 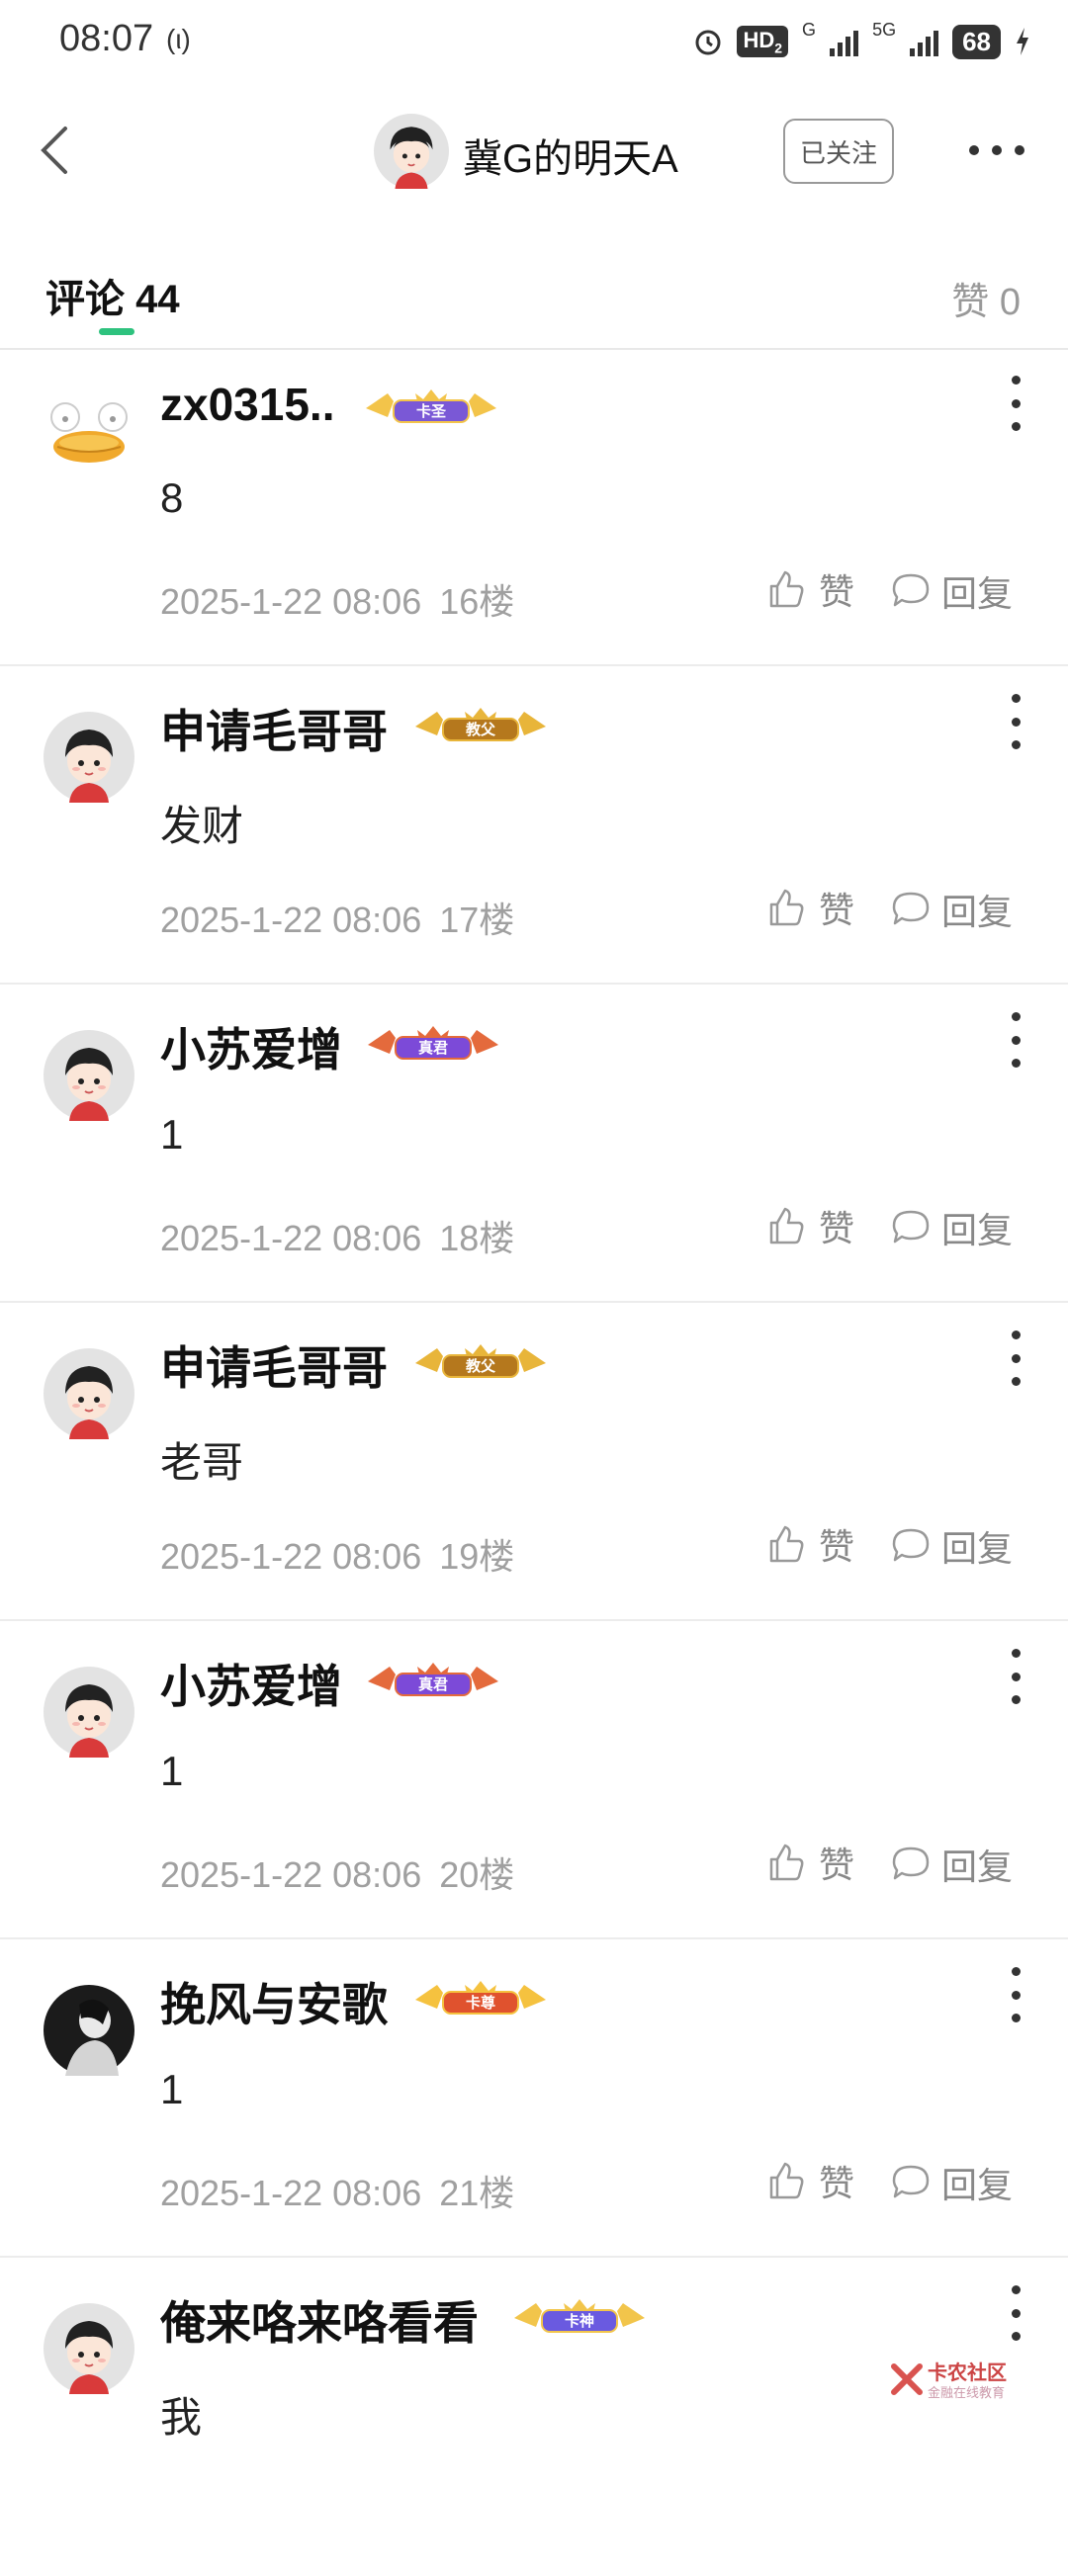 I want to click on tab-likes: 赞 0, so click(x=986, y=298).